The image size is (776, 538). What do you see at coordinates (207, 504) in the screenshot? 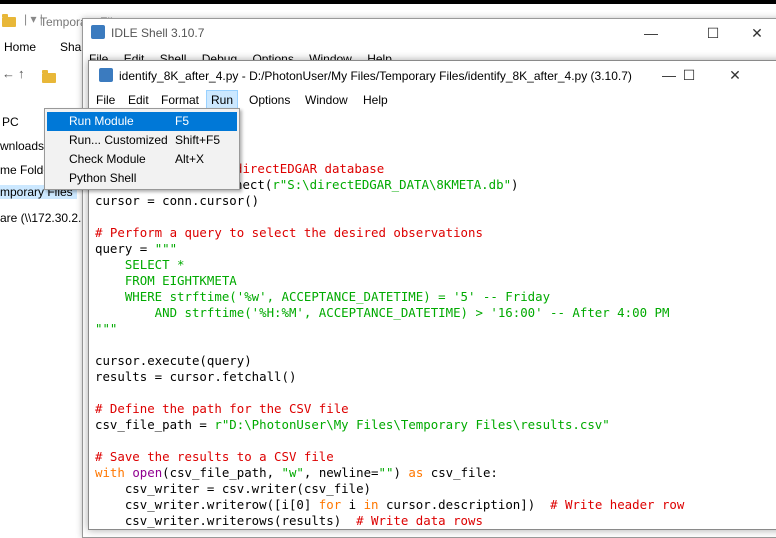
I see `code-token: csv_writer.writerow([i[0]` at bounding box center [207, 504].